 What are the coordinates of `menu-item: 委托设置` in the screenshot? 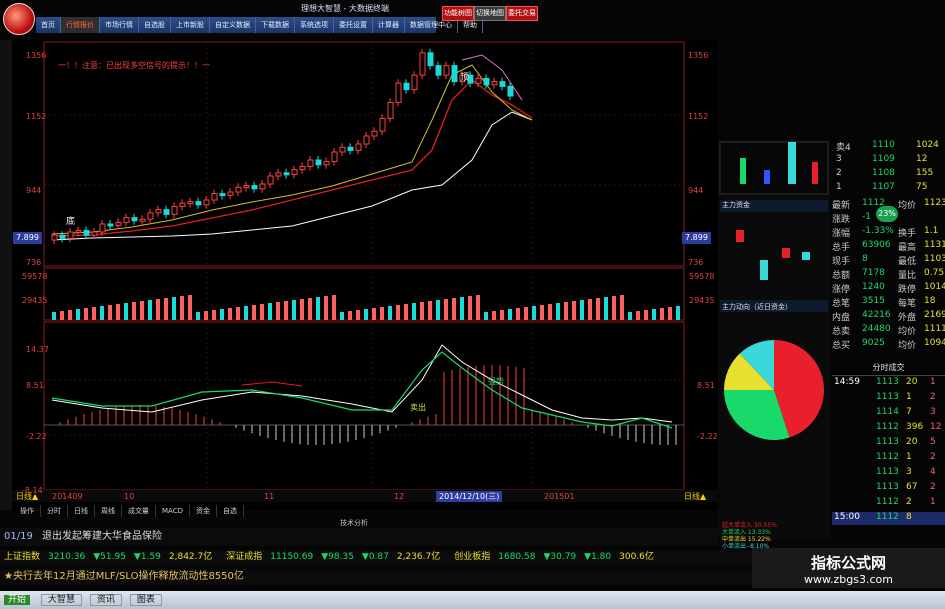 It's located at (353, 25).